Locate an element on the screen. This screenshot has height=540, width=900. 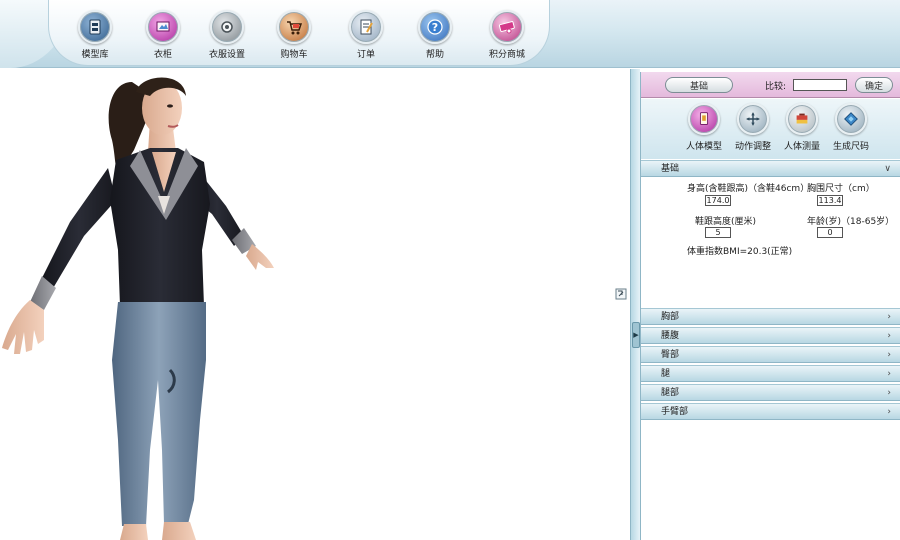
age-input is located at coordinates (830, 232).